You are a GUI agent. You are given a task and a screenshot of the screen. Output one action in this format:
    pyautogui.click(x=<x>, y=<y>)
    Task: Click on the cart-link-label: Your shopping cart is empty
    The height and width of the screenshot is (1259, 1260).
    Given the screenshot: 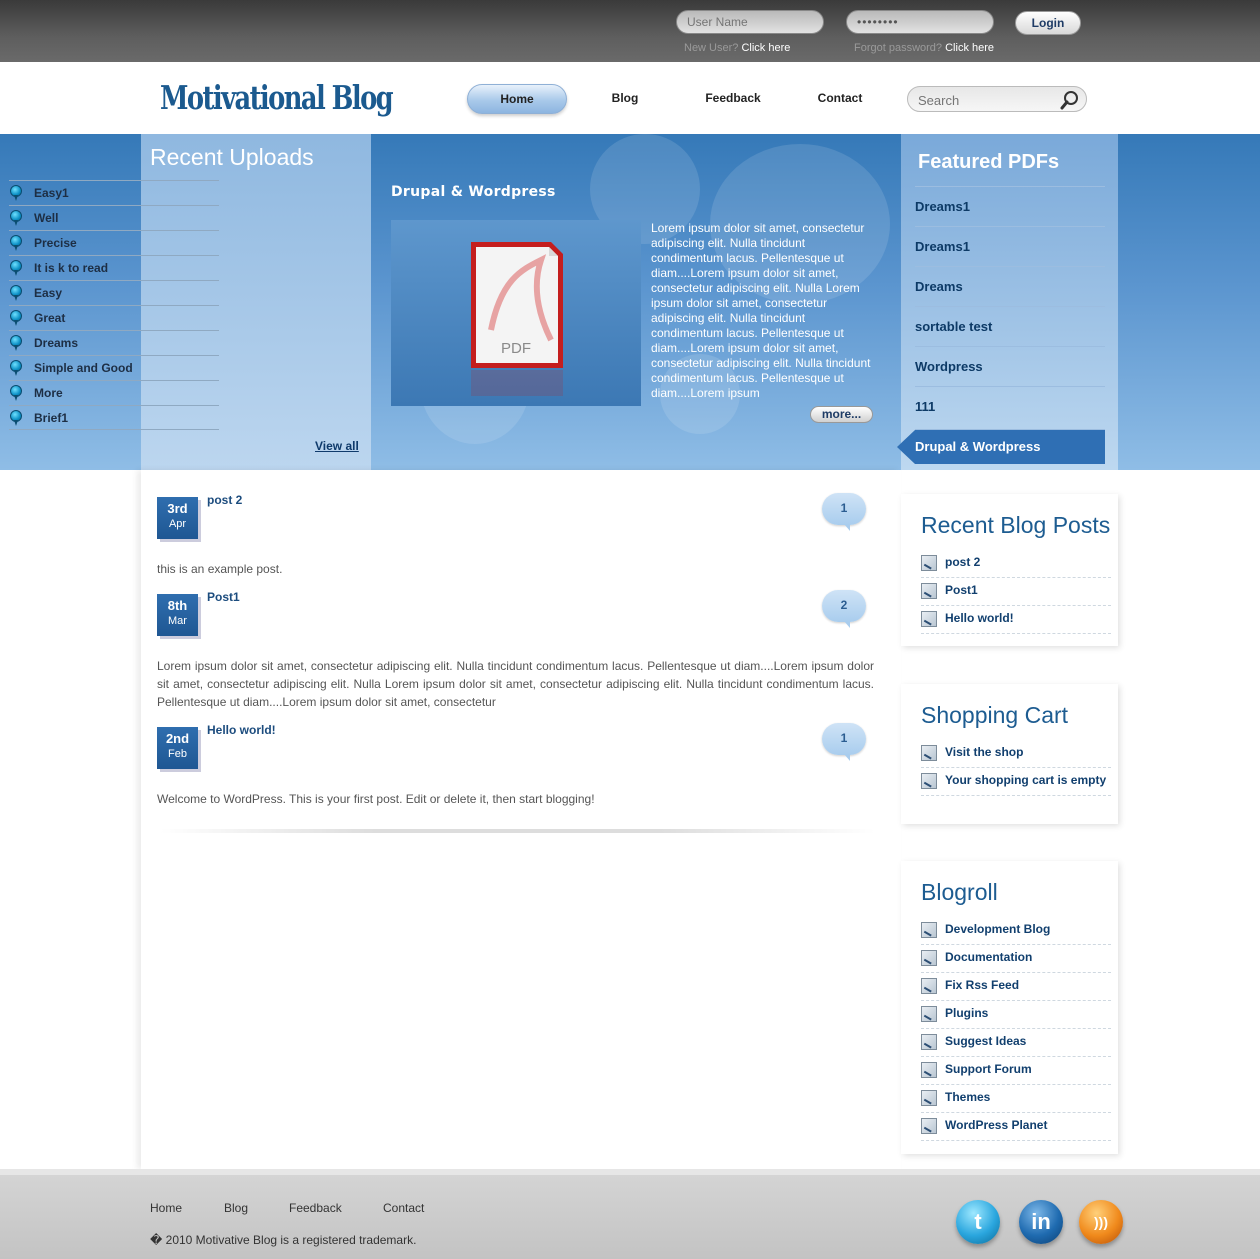 What is the action you would take?
    pyautogui.click(x=1026, y=780)
    